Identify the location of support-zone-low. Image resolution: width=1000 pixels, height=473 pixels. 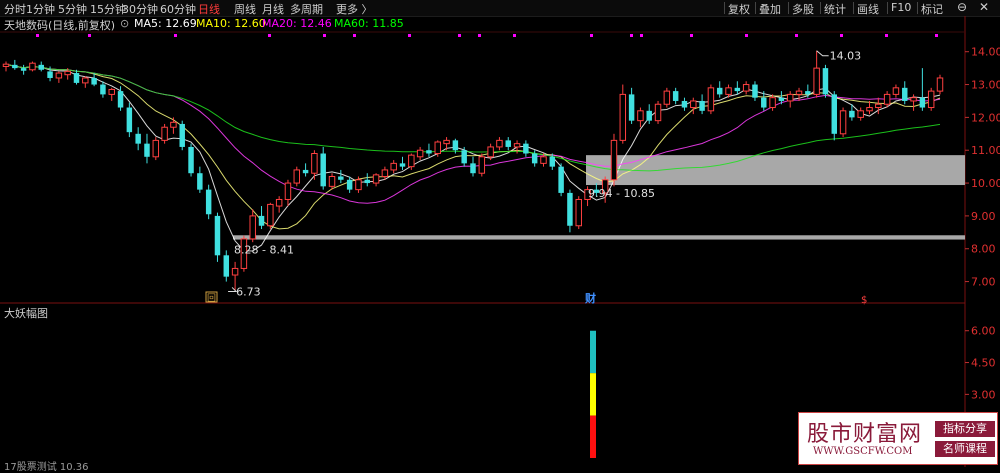
(599, 237).